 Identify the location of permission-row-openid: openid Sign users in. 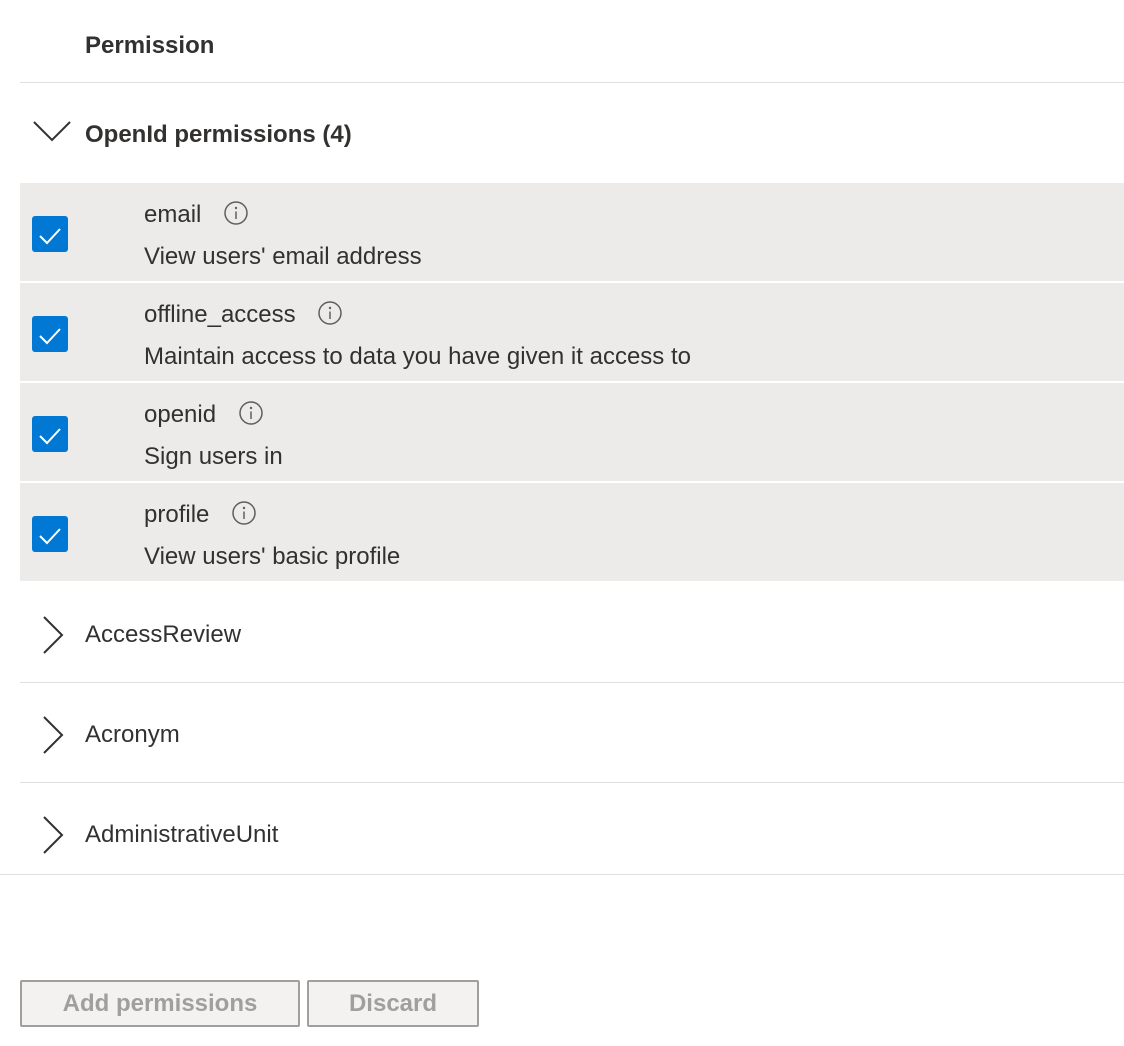
(572, 432).